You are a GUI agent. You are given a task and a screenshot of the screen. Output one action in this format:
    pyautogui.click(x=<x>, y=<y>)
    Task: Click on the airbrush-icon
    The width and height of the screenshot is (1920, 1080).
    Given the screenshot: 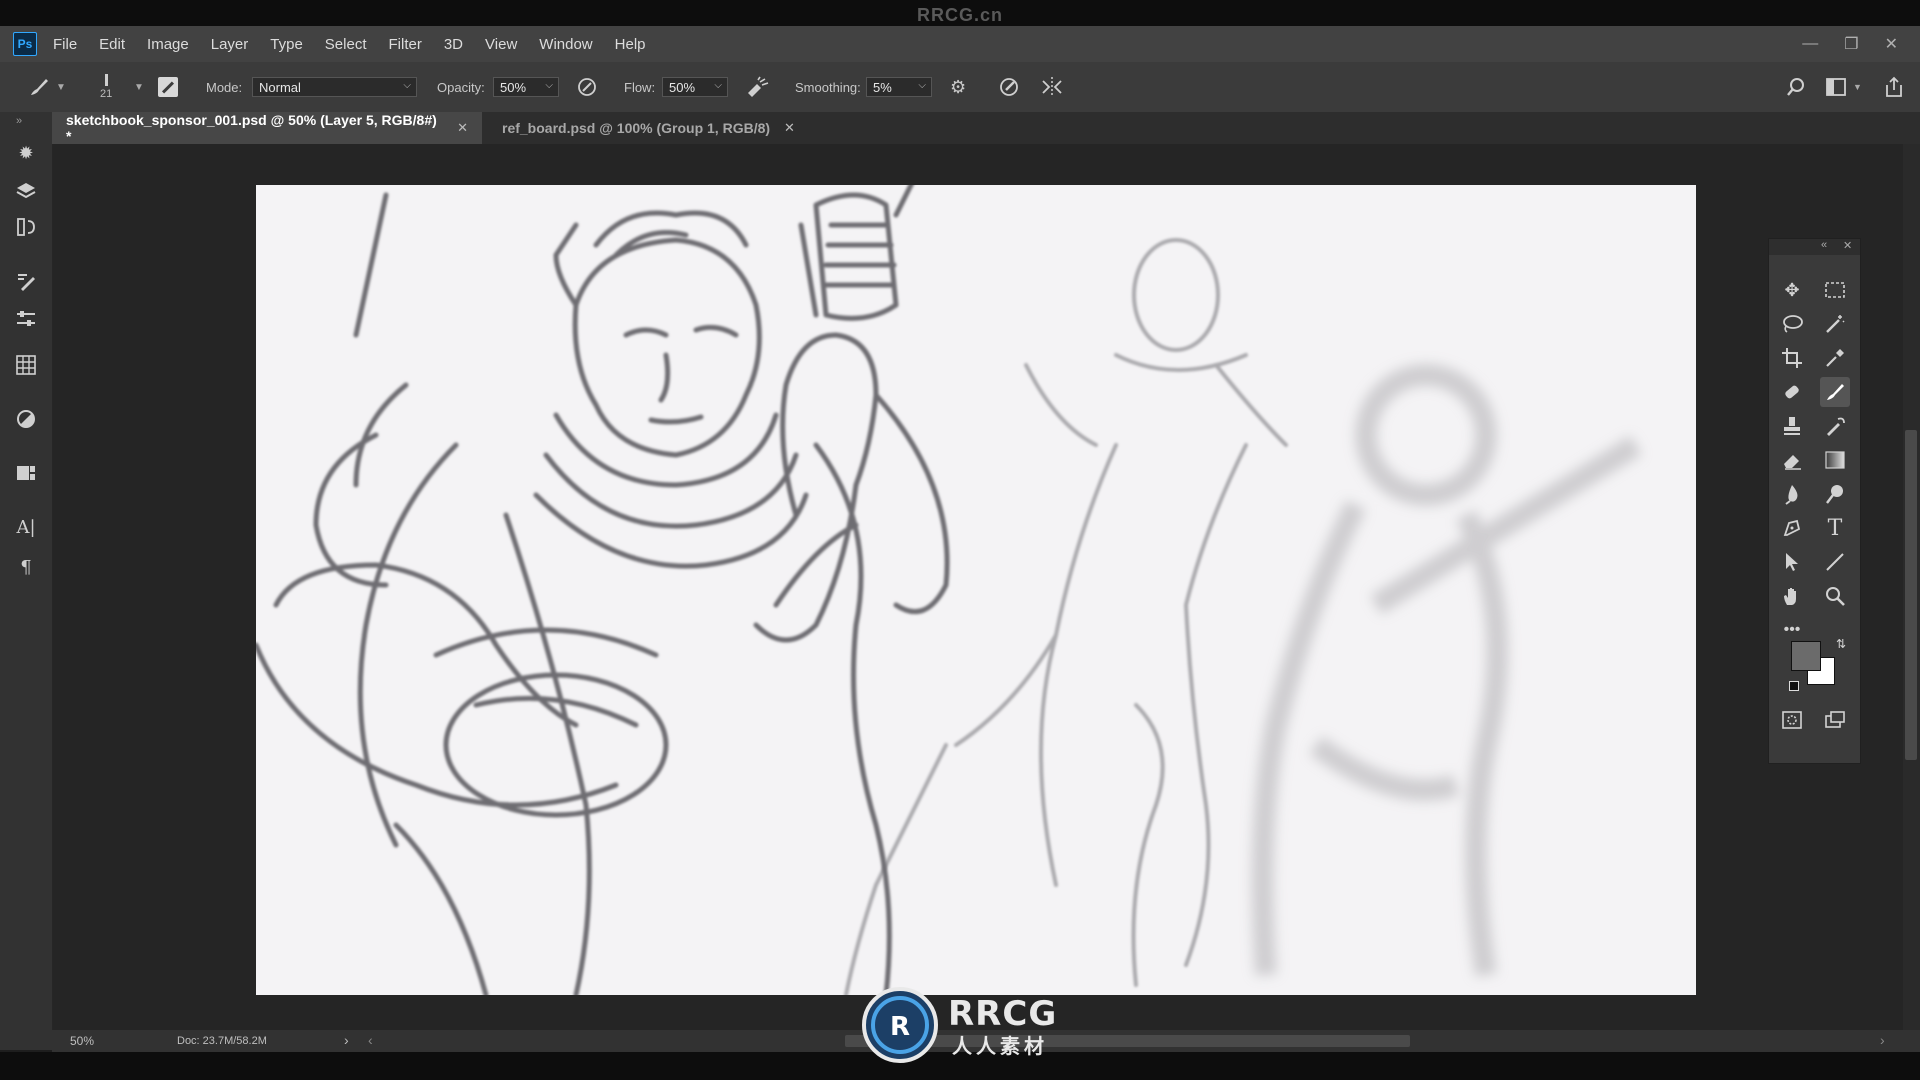 What is the action you would take?
    pyautogui.click(x=758, y=87)
    